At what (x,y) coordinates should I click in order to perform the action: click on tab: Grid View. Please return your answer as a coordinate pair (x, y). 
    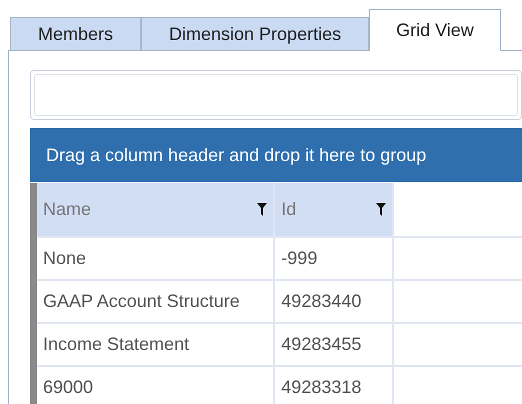
    Looking at the image, I should click on (435, 30).